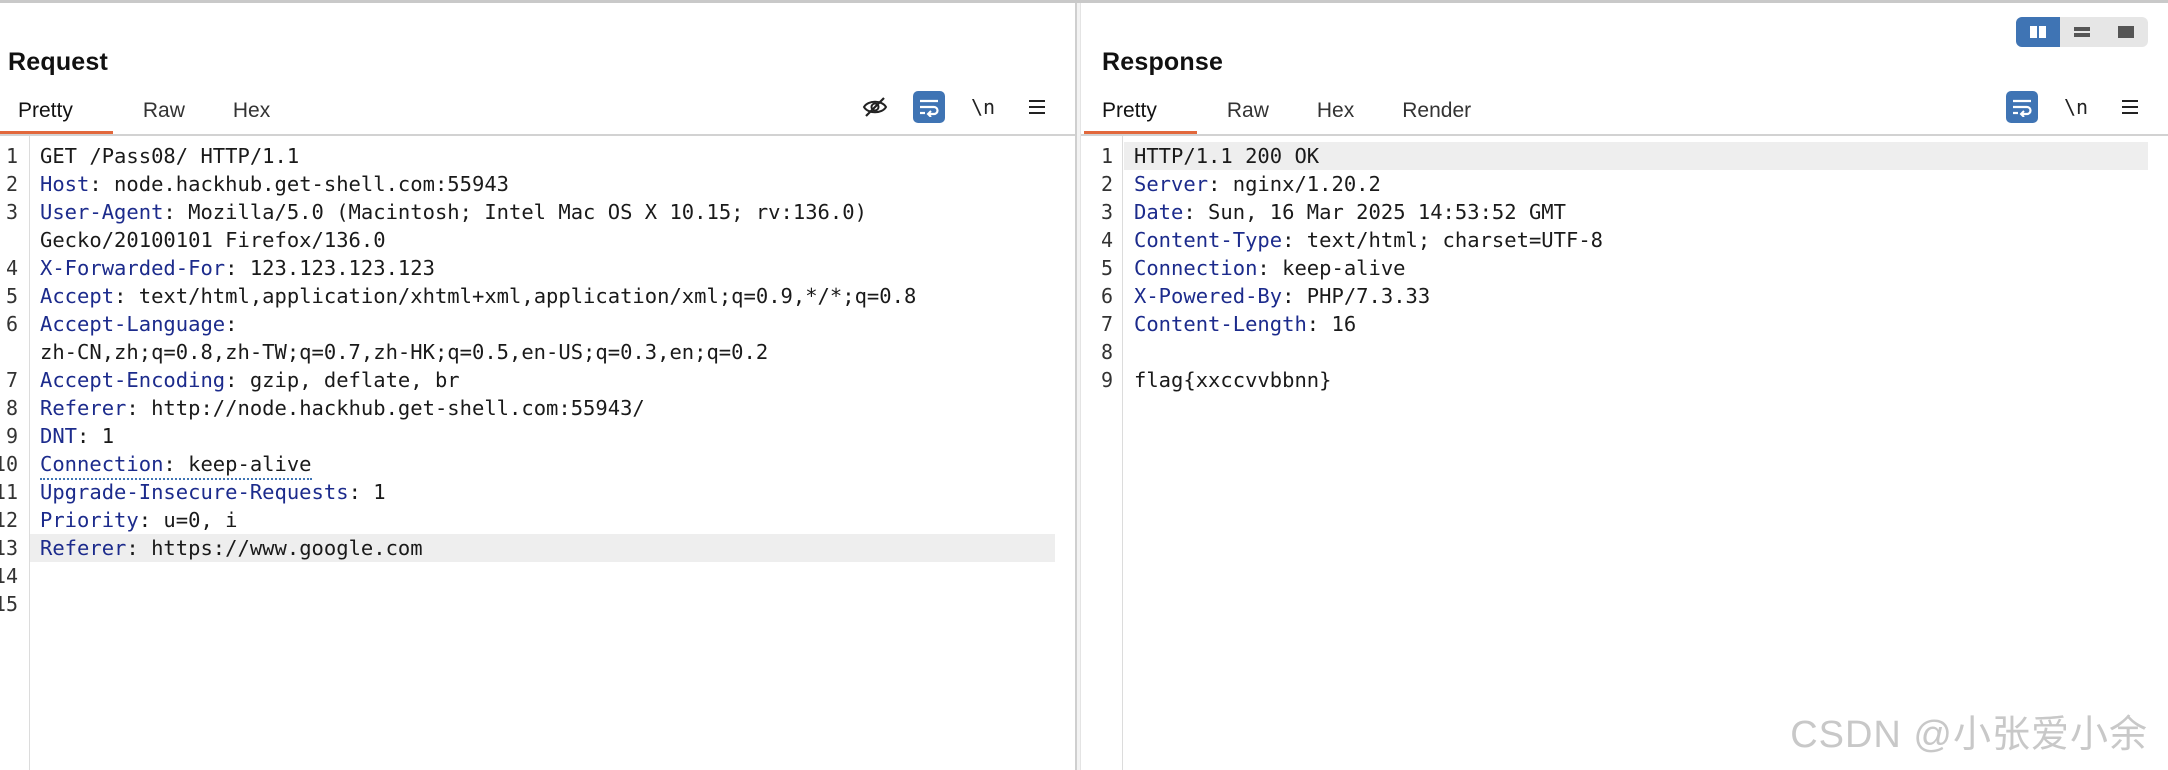 The height and width of the screenshot is (770, 2168). I want to click on line-text: HTTP/1.1 200 OK, so click(1227, 156).